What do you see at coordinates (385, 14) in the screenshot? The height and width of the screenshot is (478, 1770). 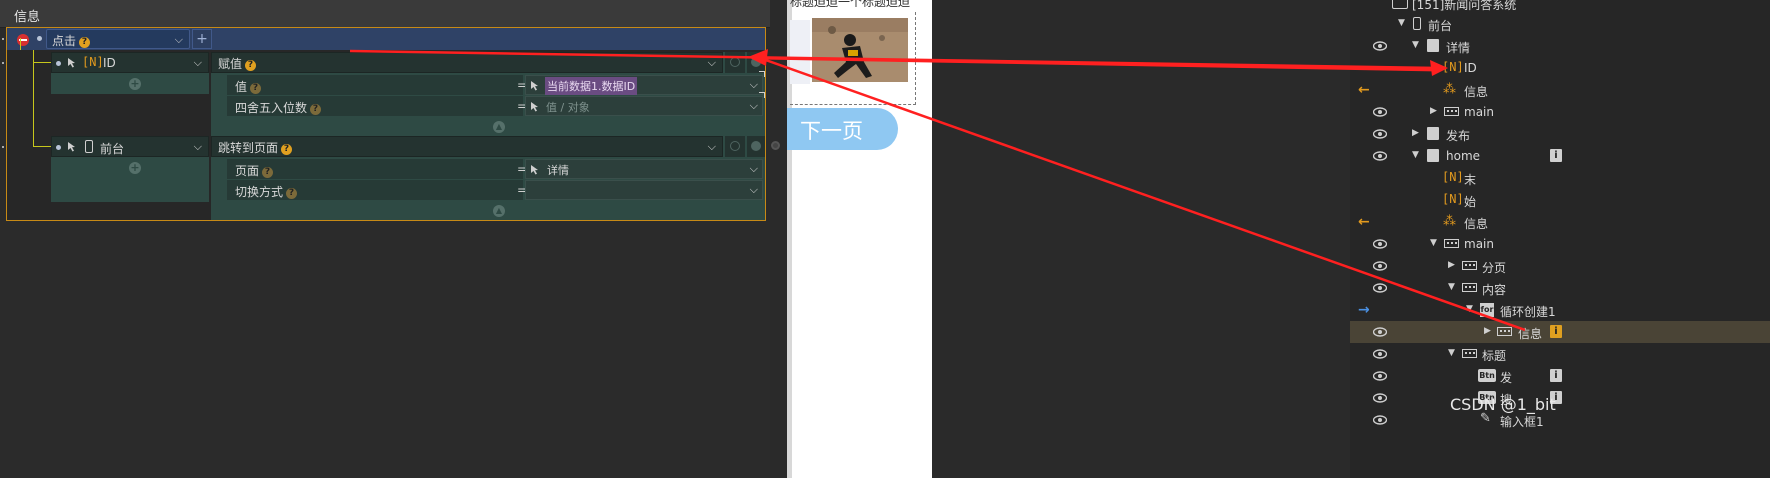 I see `editor-titlebar: 信息` at bounding box center [385, 14].